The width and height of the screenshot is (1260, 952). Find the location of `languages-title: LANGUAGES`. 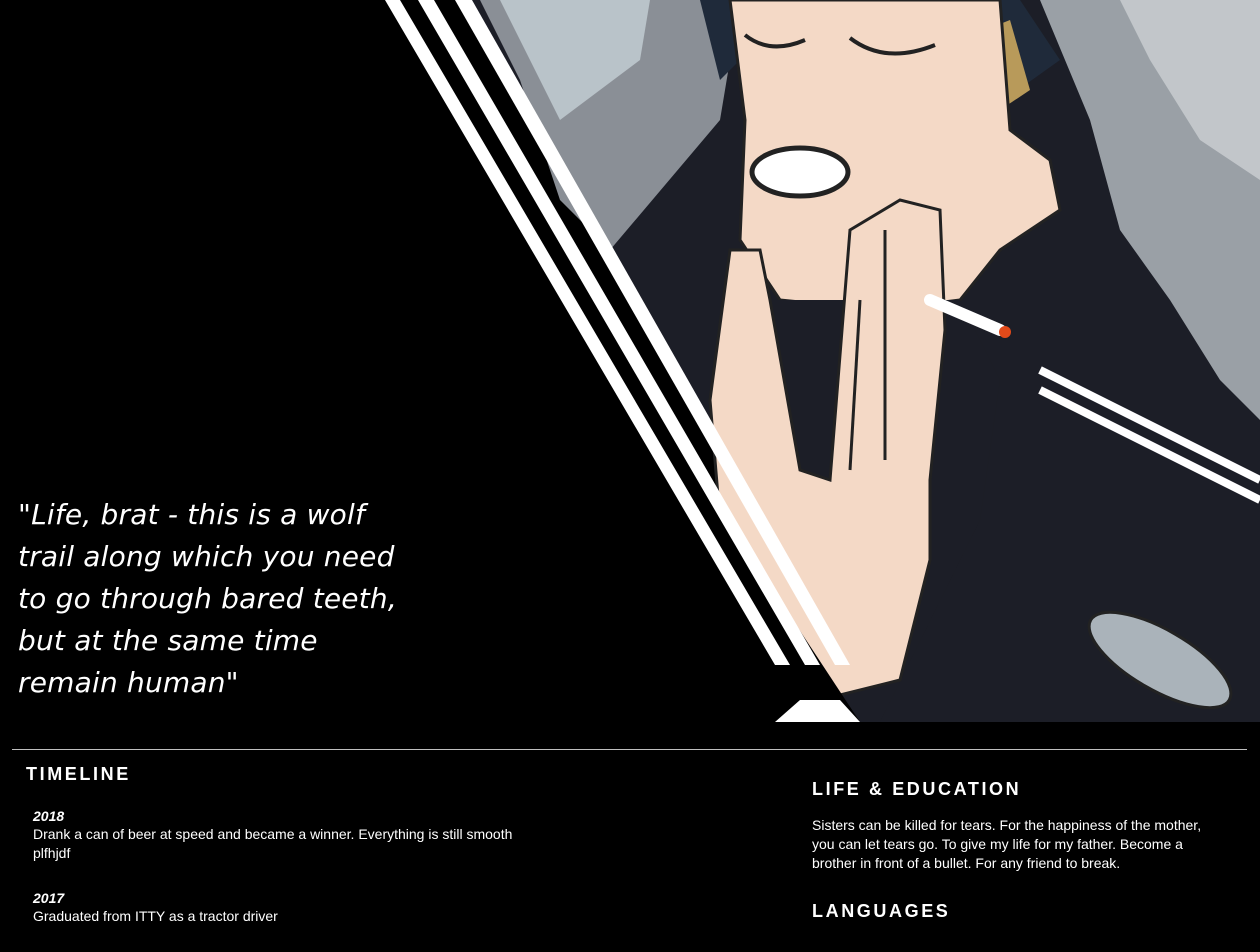

languages-title: LANGUAGES is located at coordinates (881, 911).